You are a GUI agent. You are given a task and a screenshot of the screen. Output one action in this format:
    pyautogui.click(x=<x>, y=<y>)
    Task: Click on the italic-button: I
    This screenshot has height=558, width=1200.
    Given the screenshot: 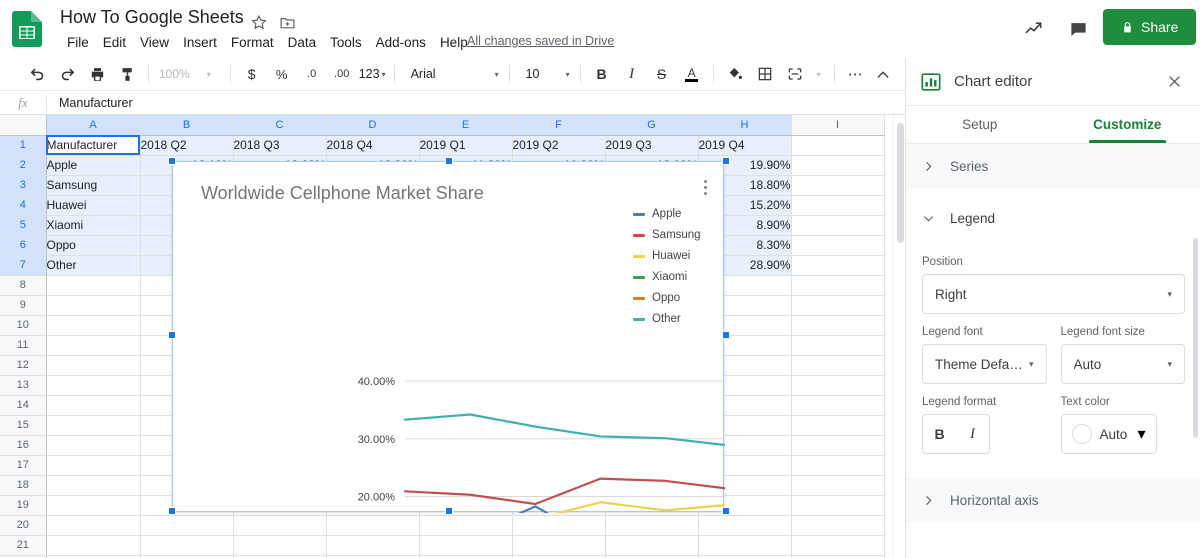 What is the action you would take?
    pyautogui.click(x=632, y=74)
    